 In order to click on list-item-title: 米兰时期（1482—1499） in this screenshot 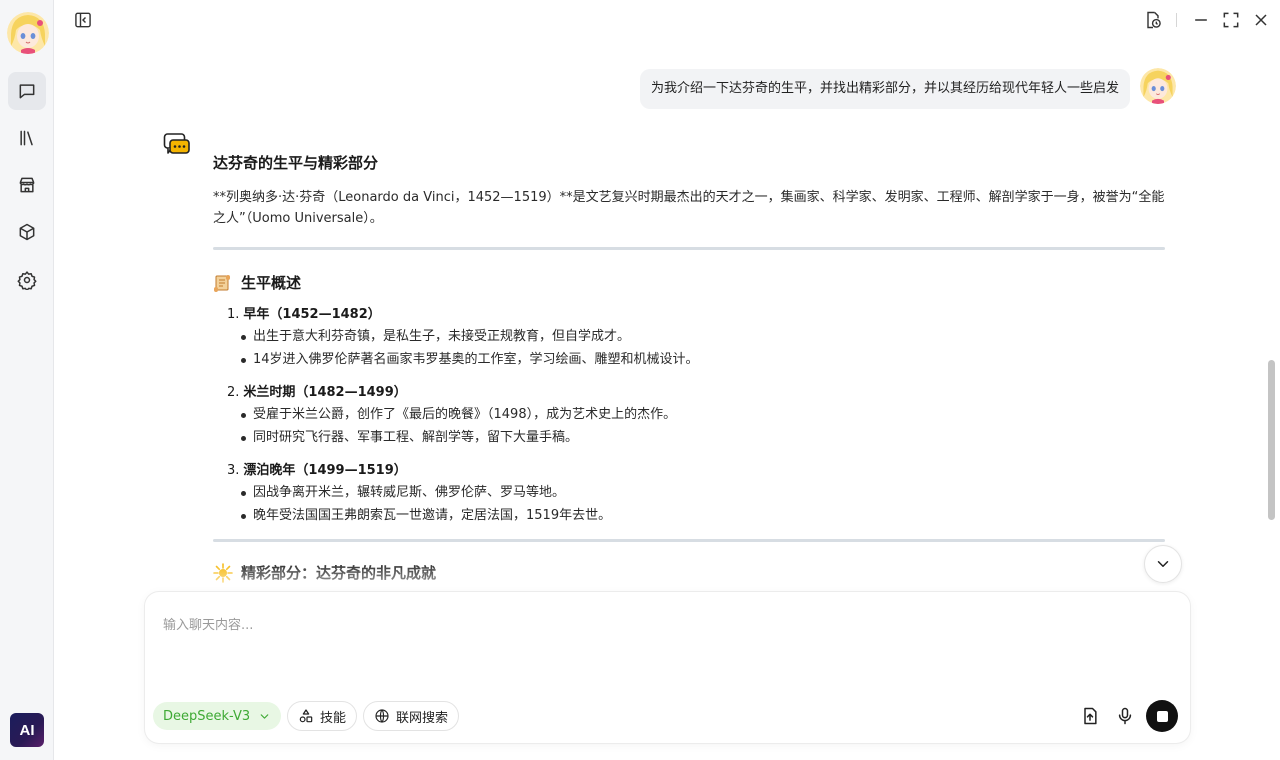, I will do `click(325, 392)`.